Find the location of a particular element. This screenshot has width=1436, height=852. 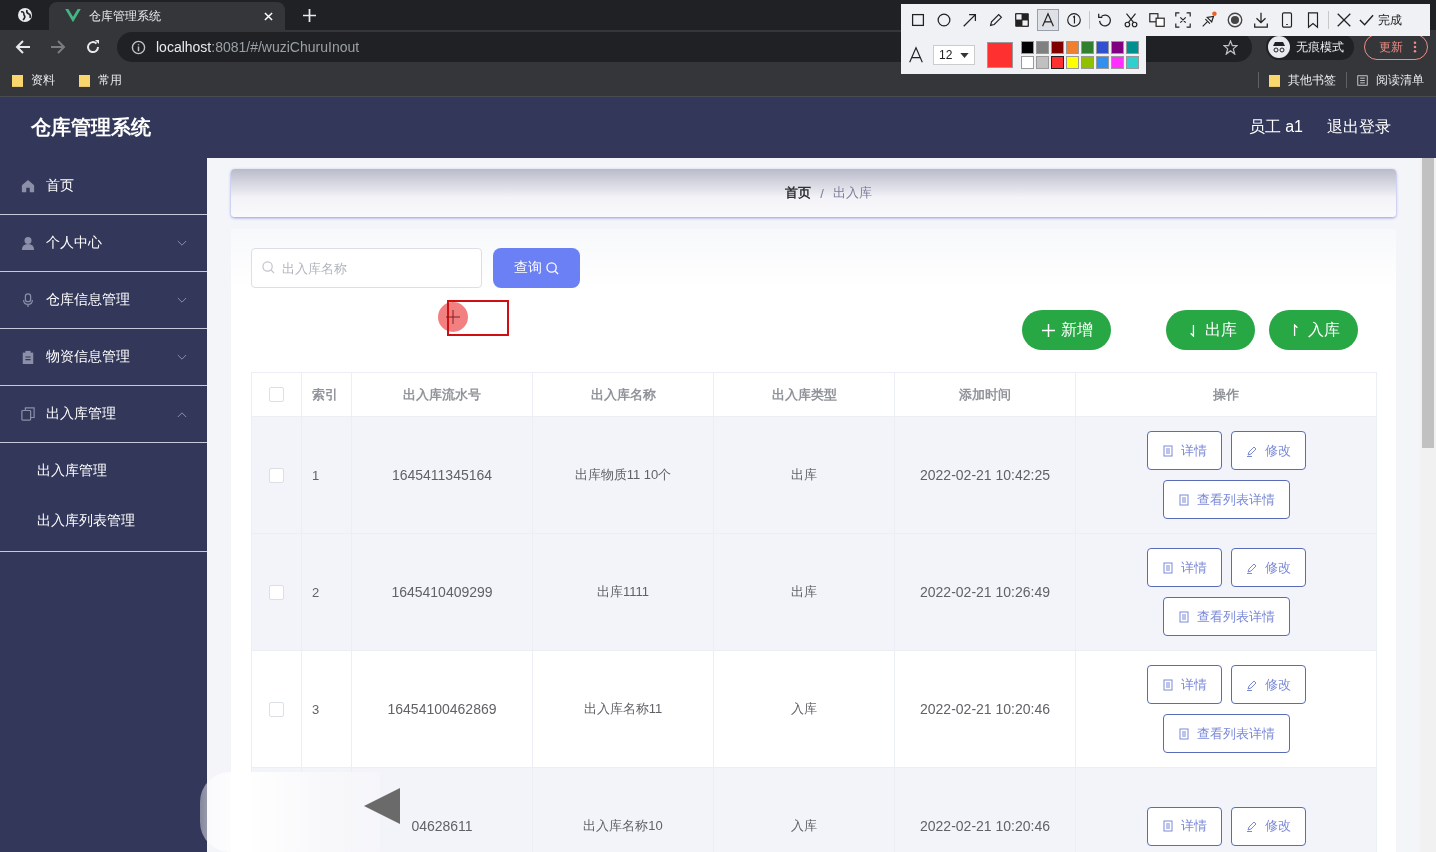

user-icon is located at coordinates (28, 243).